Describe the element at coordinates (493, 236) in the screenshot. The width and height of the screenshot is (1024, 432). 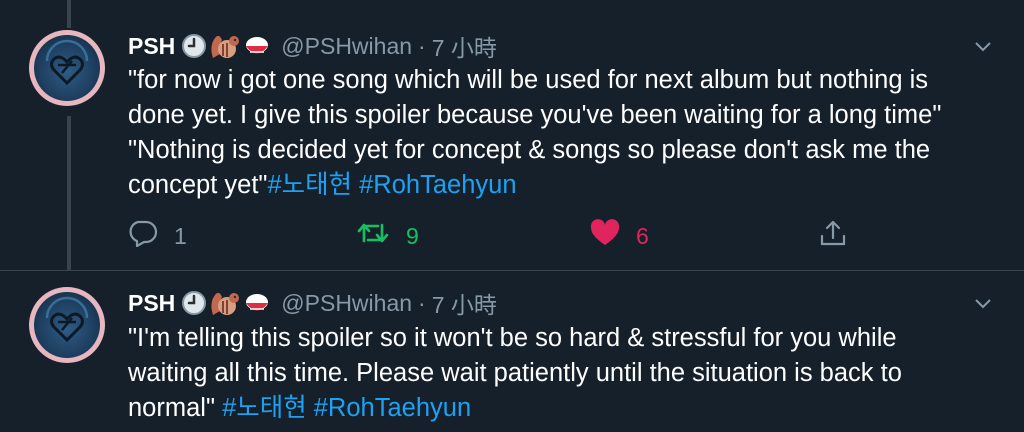
I see `tweet-actions: 1 9 6` at that location.